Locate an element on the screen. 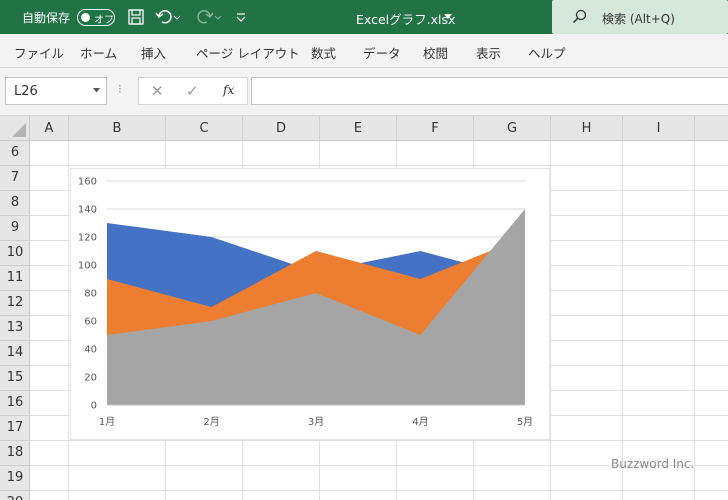 The height and width of the screenshot is (500, 728). row-header: 9 is located at coordinates (15, 228).